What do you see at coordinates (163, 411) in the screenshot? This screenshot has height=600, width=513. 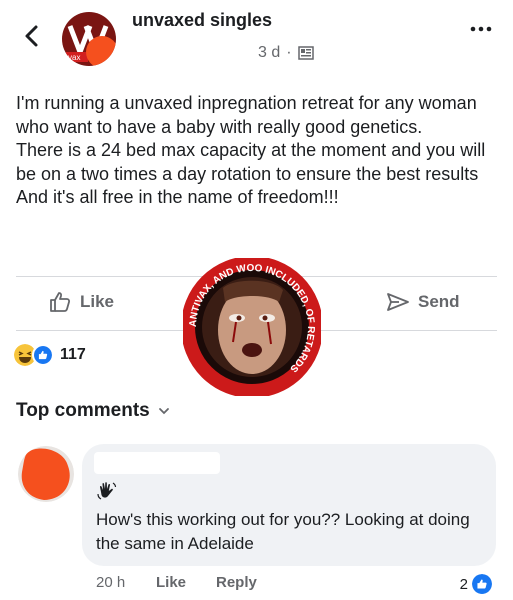 I see `chevron-down-icon` at bounding box center [163, 411].